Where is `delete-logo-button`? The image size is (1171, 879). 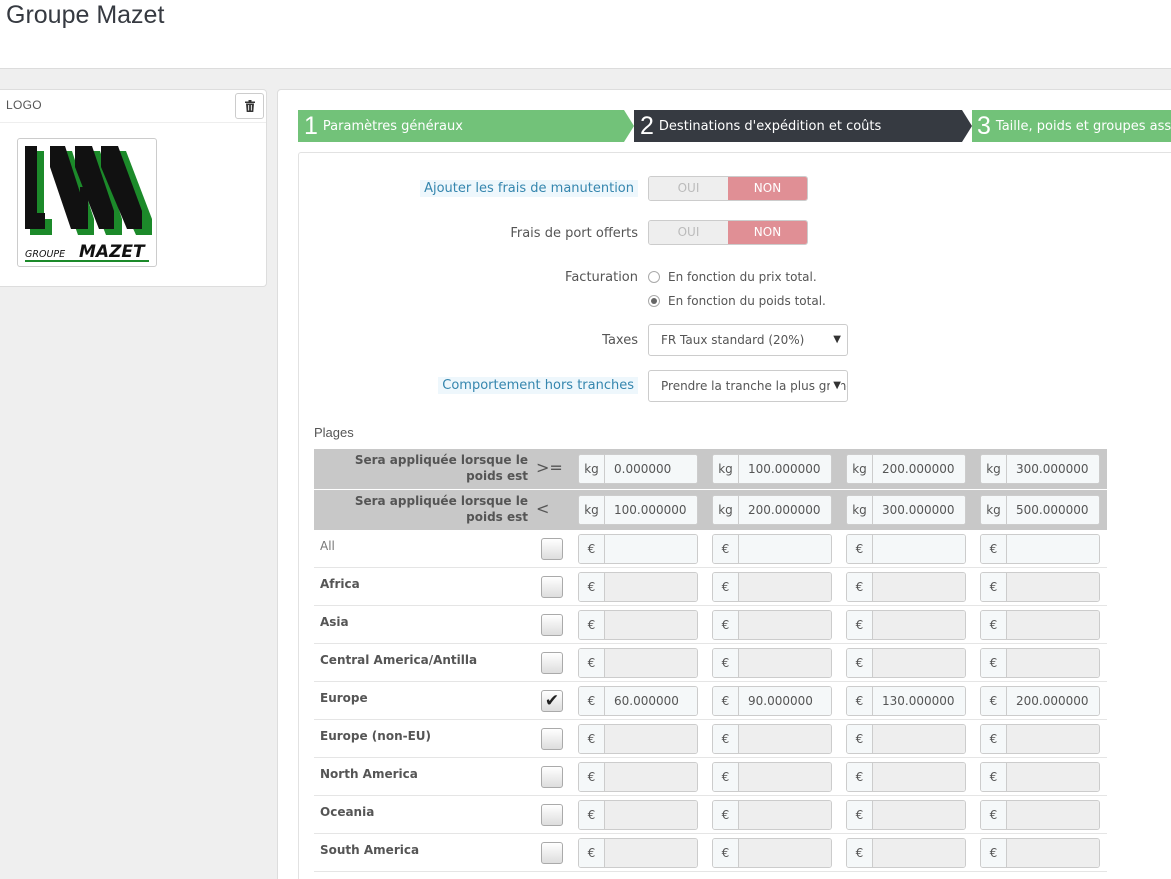
delete-logo-button is located at coordinates (249, 106).